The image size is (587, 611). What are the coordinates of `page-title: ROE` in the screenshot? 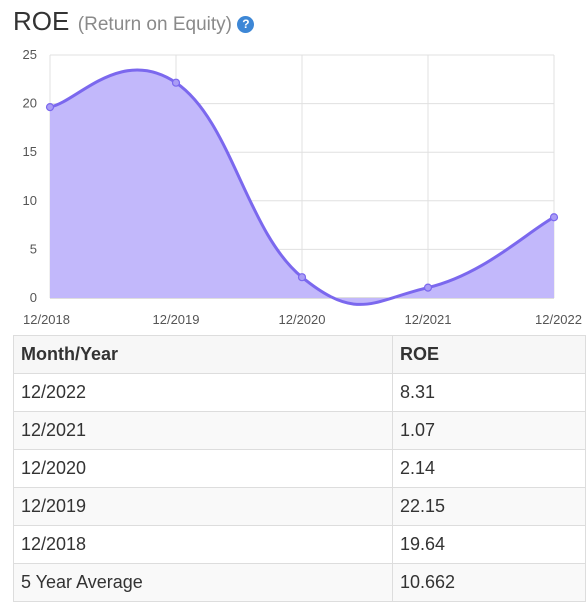 It's located at (41, 21).